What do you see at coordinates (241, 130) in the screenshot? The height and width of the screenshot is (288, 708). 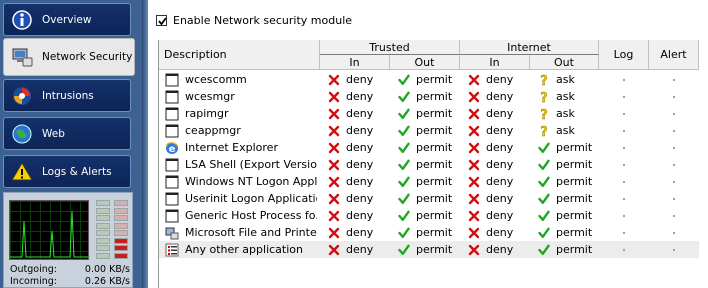 I see `app-description-cell: ceappmgr` at bounding box center [241, 130].